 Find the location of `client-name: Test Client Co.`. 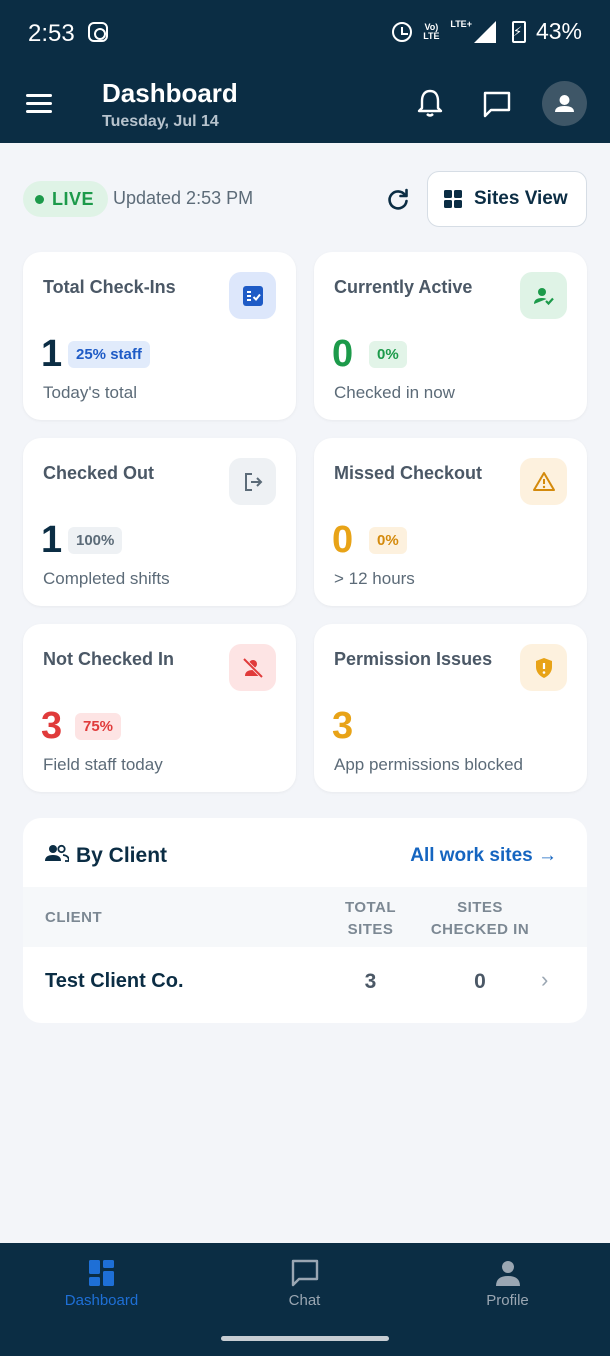

client-name: Test Client Co. is located at coordinates (114, 981).